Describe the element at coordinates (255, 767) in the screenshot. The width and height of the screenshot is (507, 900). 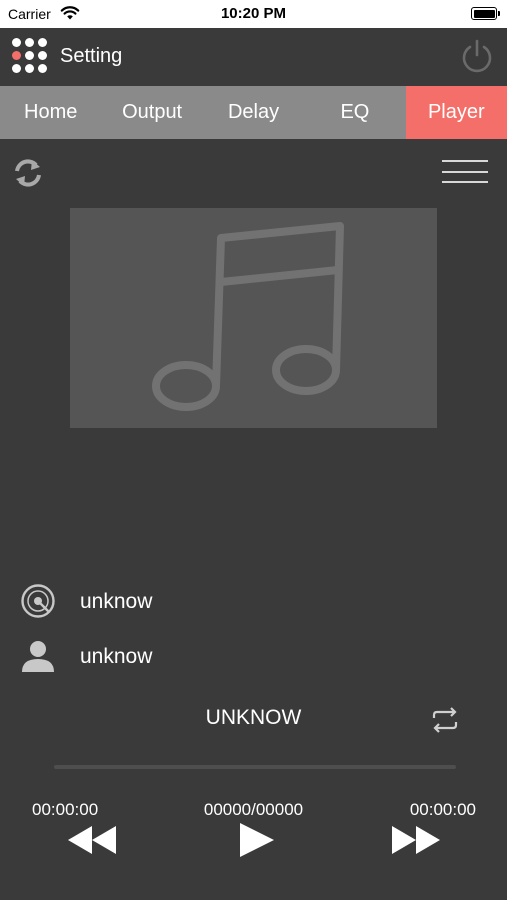
I see `progress-track` at that location.